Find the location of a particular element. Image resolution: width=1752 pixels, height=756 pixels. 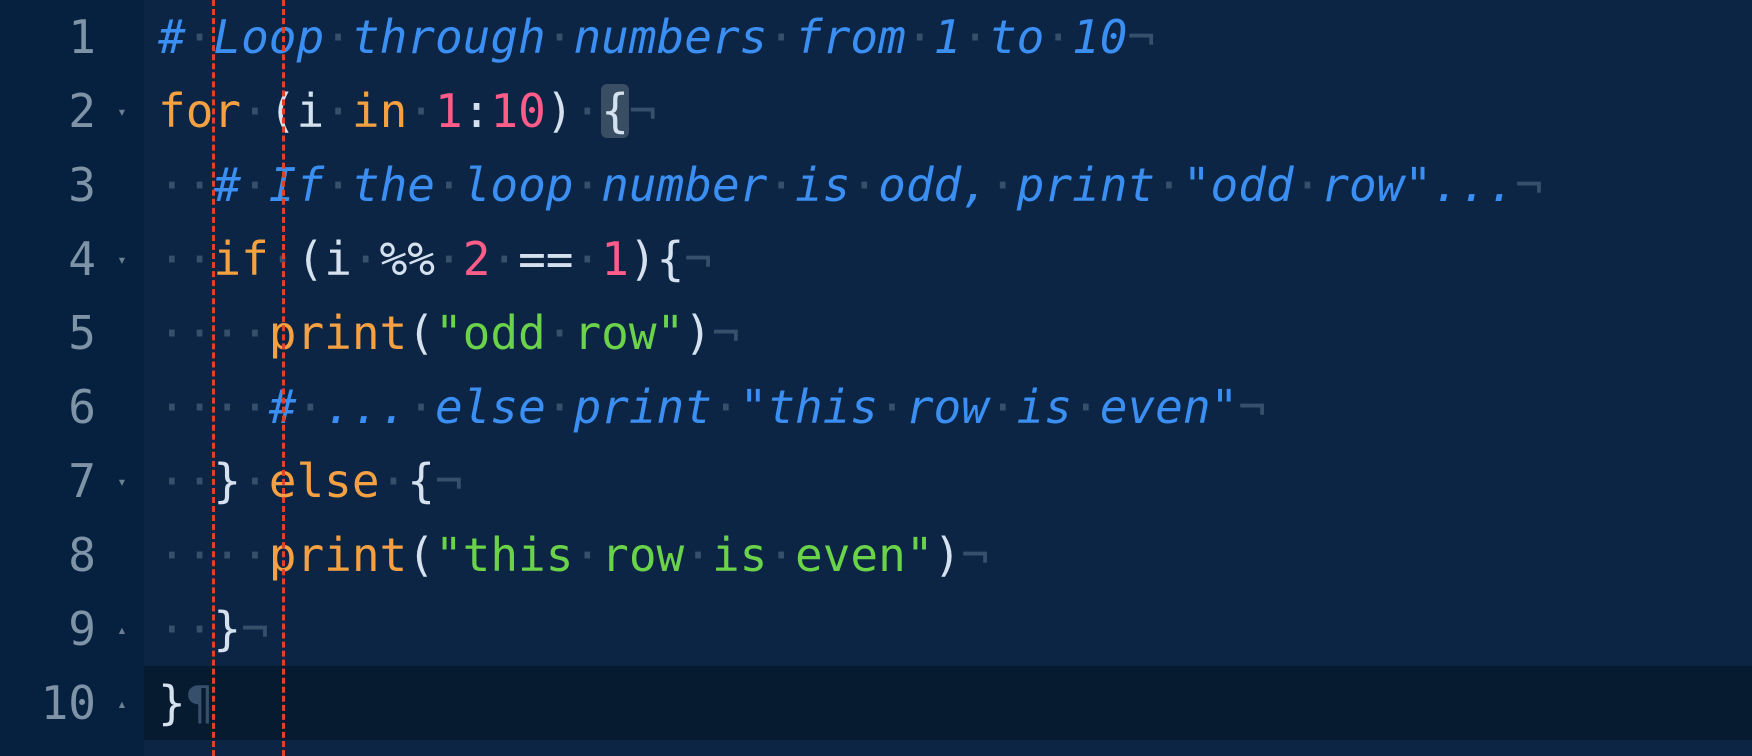

code-token: 2 is located at coordinates (476, 259).